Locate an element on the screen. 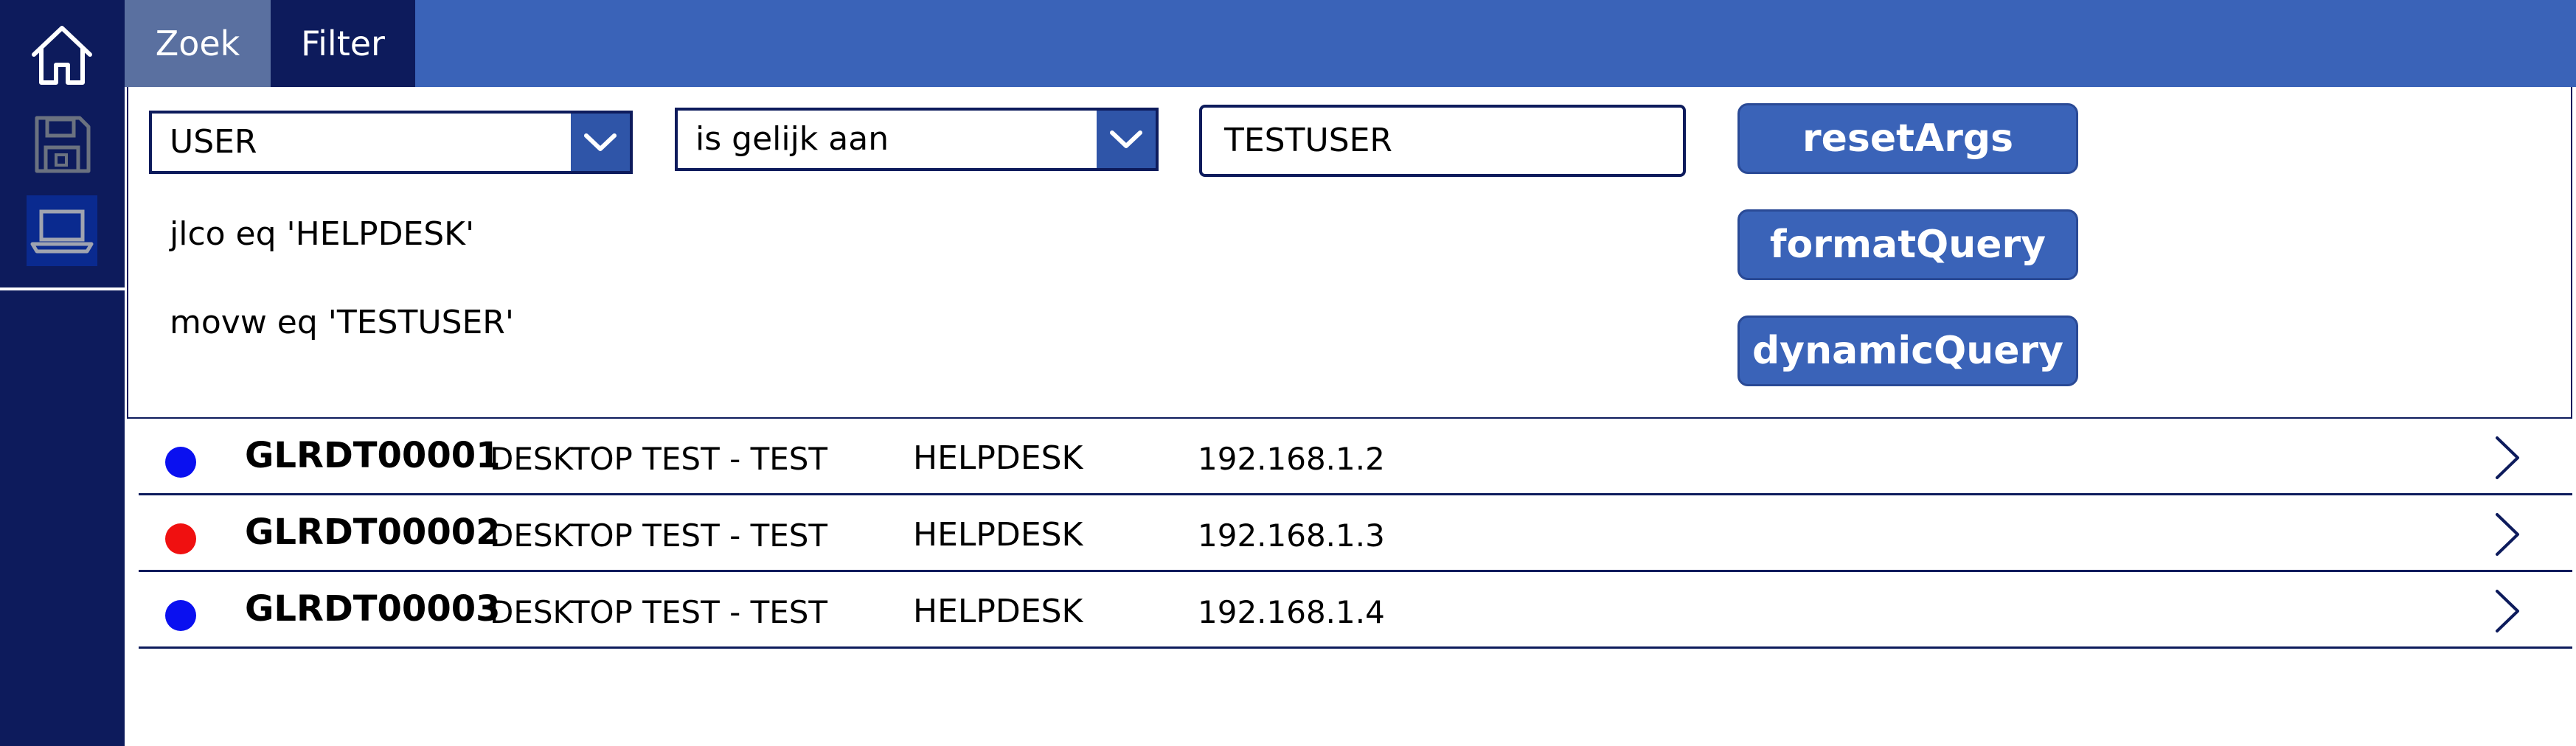 This screenshot has height=746, width=2576. tab-zoek-label: Zoek is located at coordinates (197, 43).